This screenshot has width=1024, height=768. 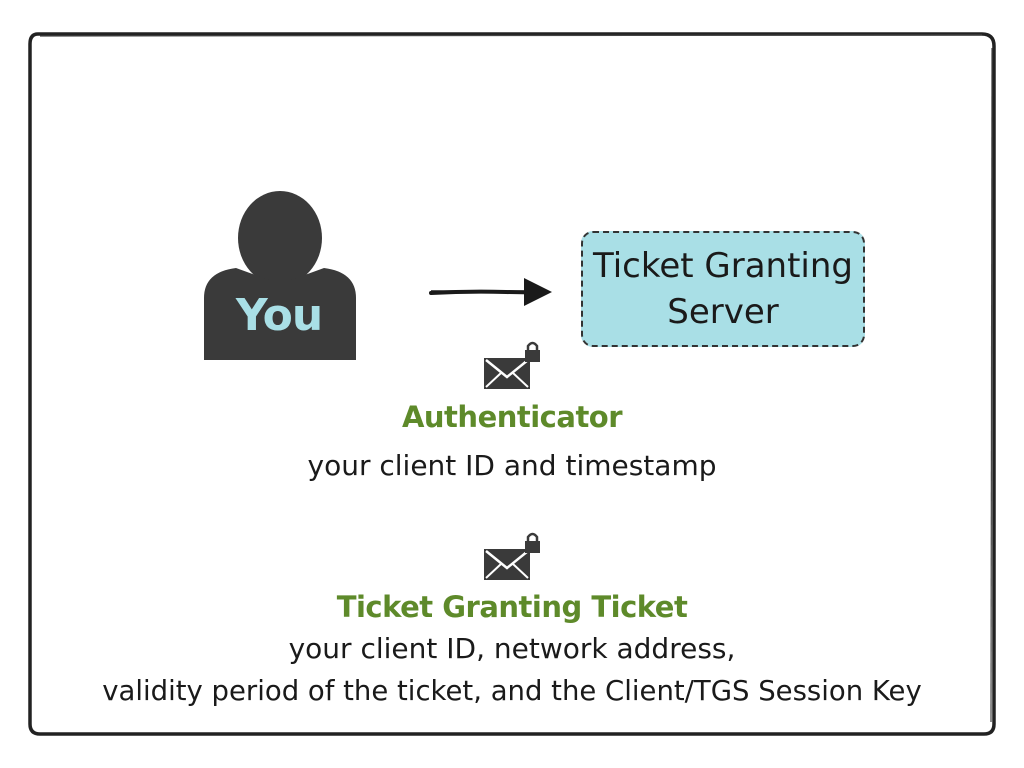 I want to click on authenticator-title: Authenticator, so click(x=512, y=417).